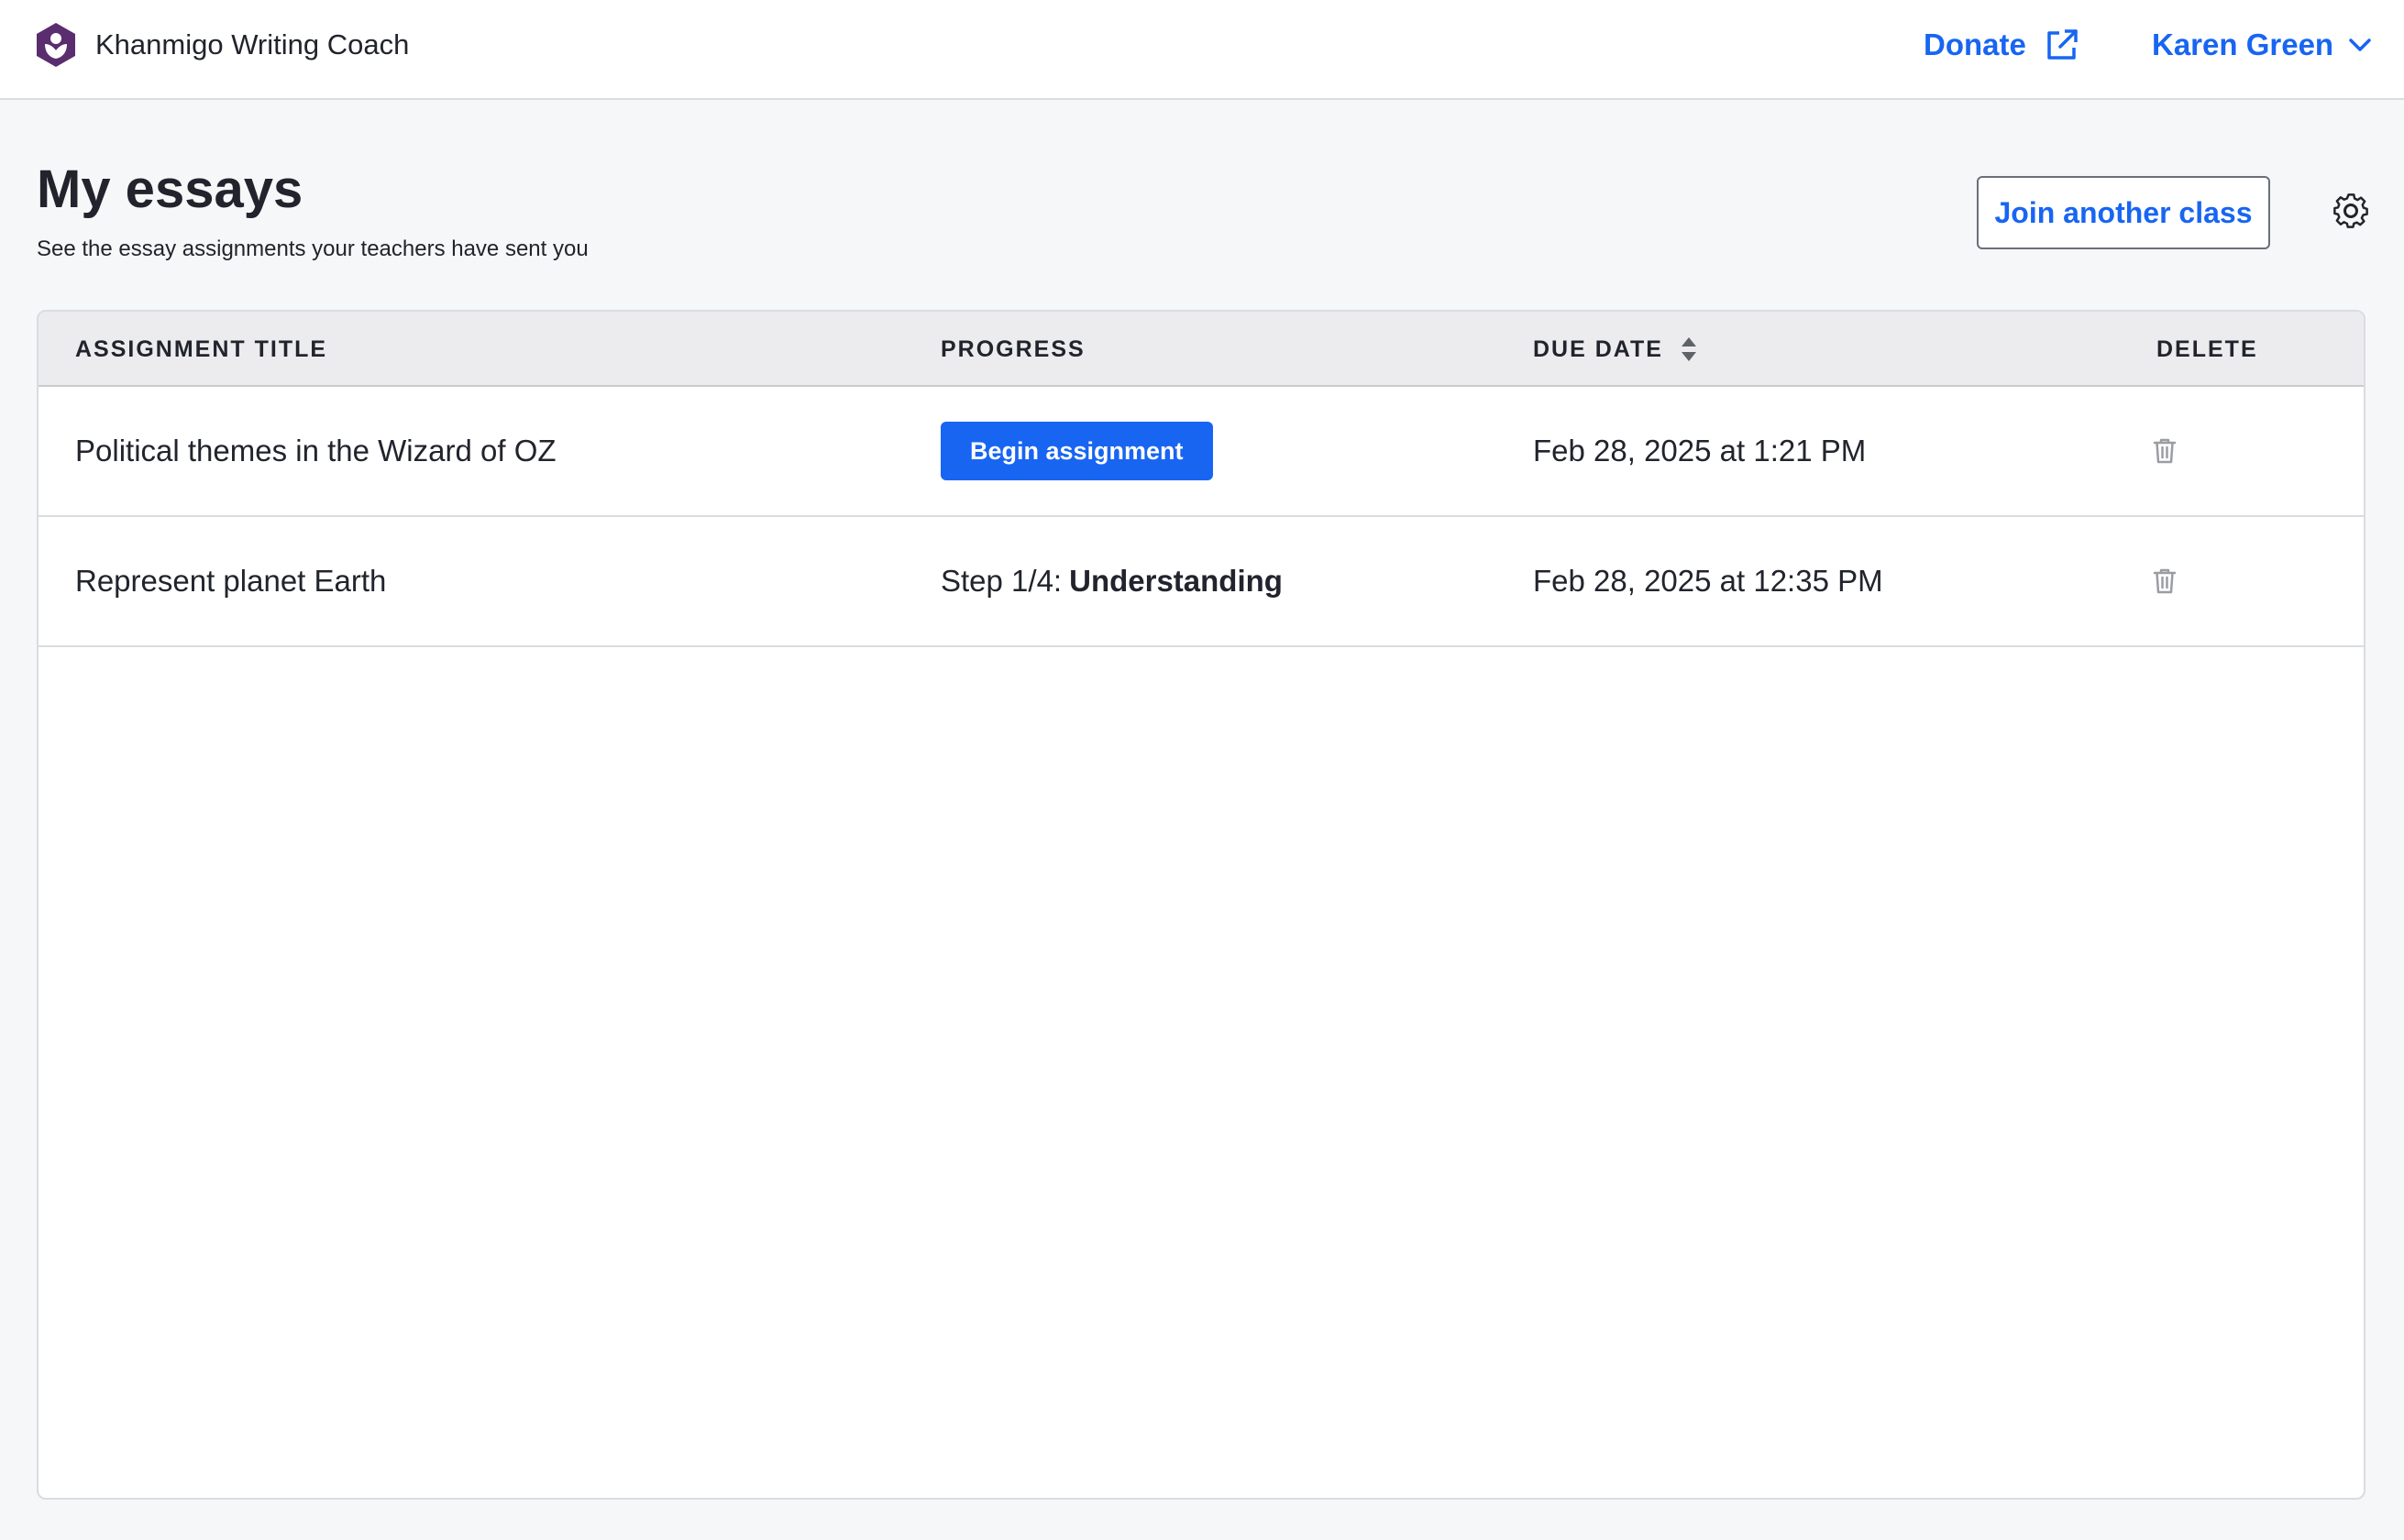 The width and height of the screenshot is (2404, 1540). I want to click on begin-assignment-button: Begin assignment, so click(1077, 451).